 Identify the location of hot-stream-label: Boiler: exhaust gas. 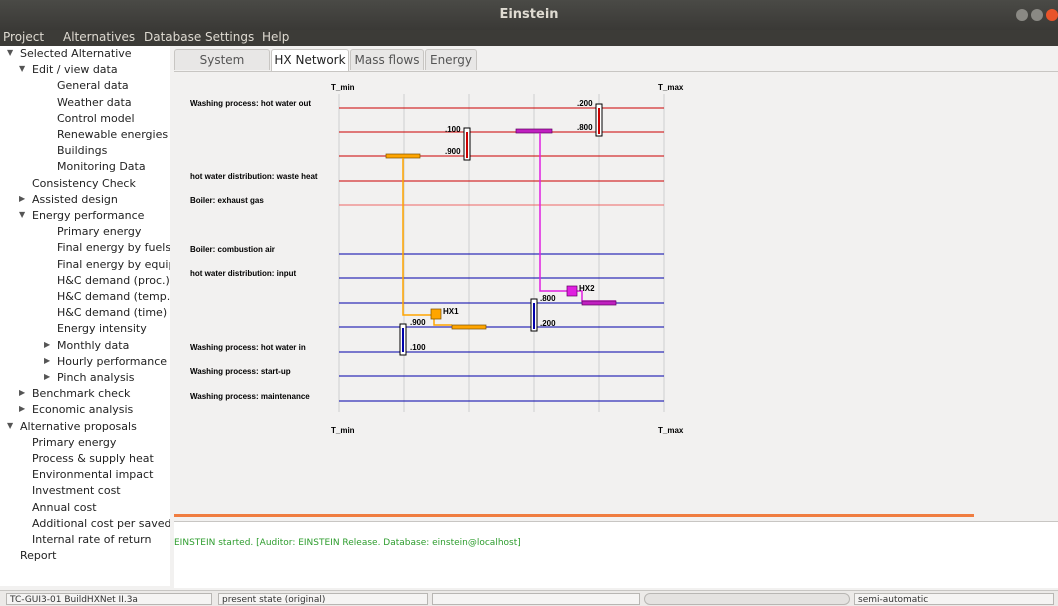
(227, 200).